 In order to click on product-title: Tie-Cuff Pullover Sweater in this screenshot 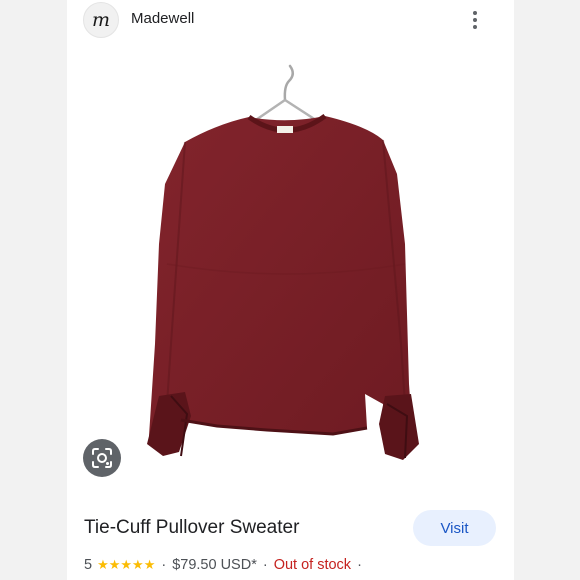, I will do `click(191, 528)`.